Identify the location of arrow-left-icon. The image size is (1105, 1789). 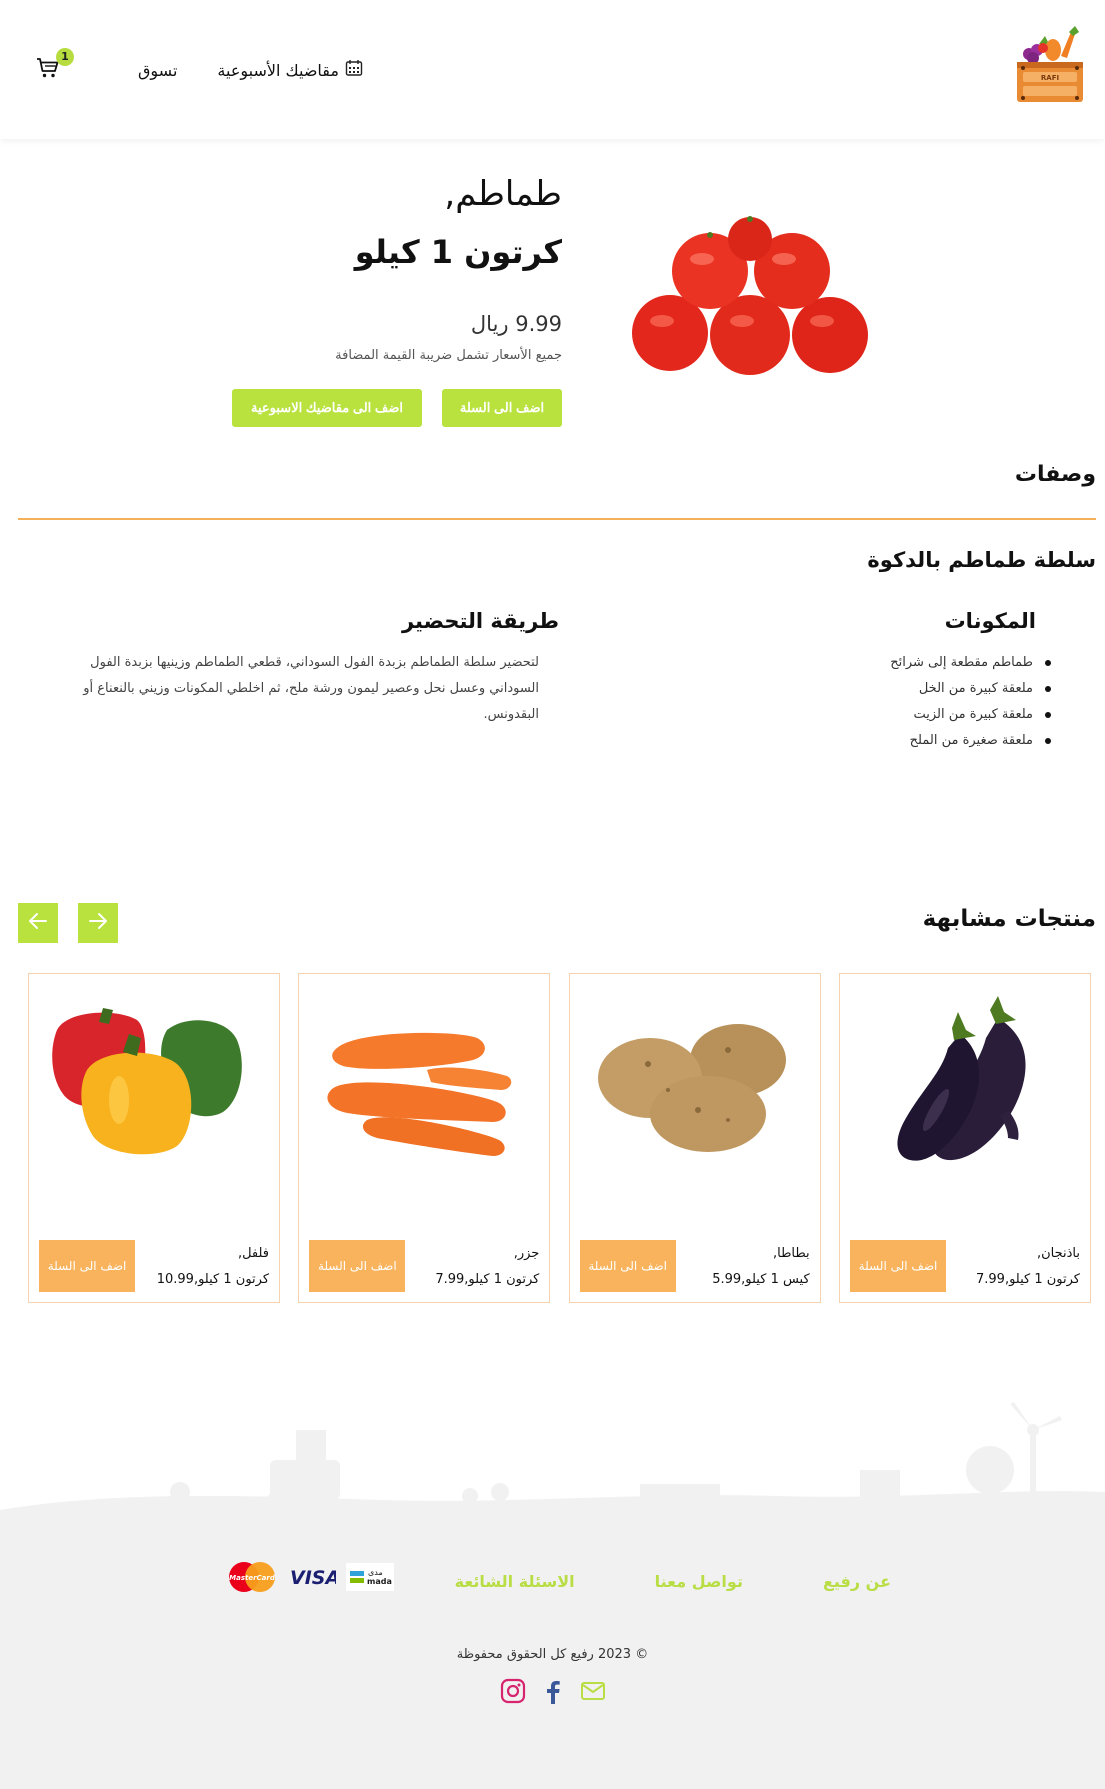
(38, 923).